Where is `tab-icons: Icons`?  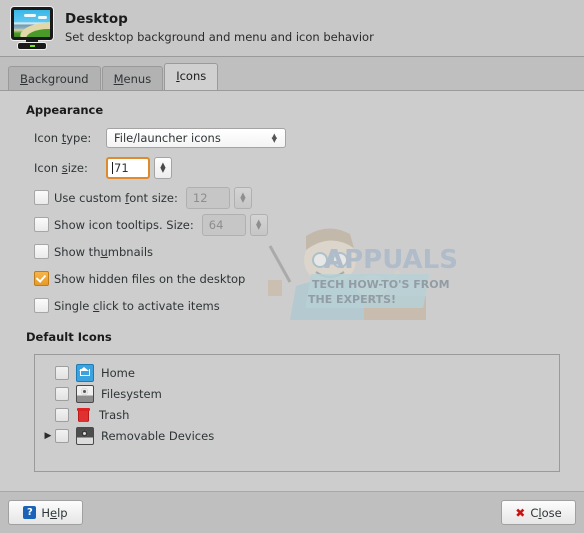 tab-icons: Icons is located at coordinates (191, 76).